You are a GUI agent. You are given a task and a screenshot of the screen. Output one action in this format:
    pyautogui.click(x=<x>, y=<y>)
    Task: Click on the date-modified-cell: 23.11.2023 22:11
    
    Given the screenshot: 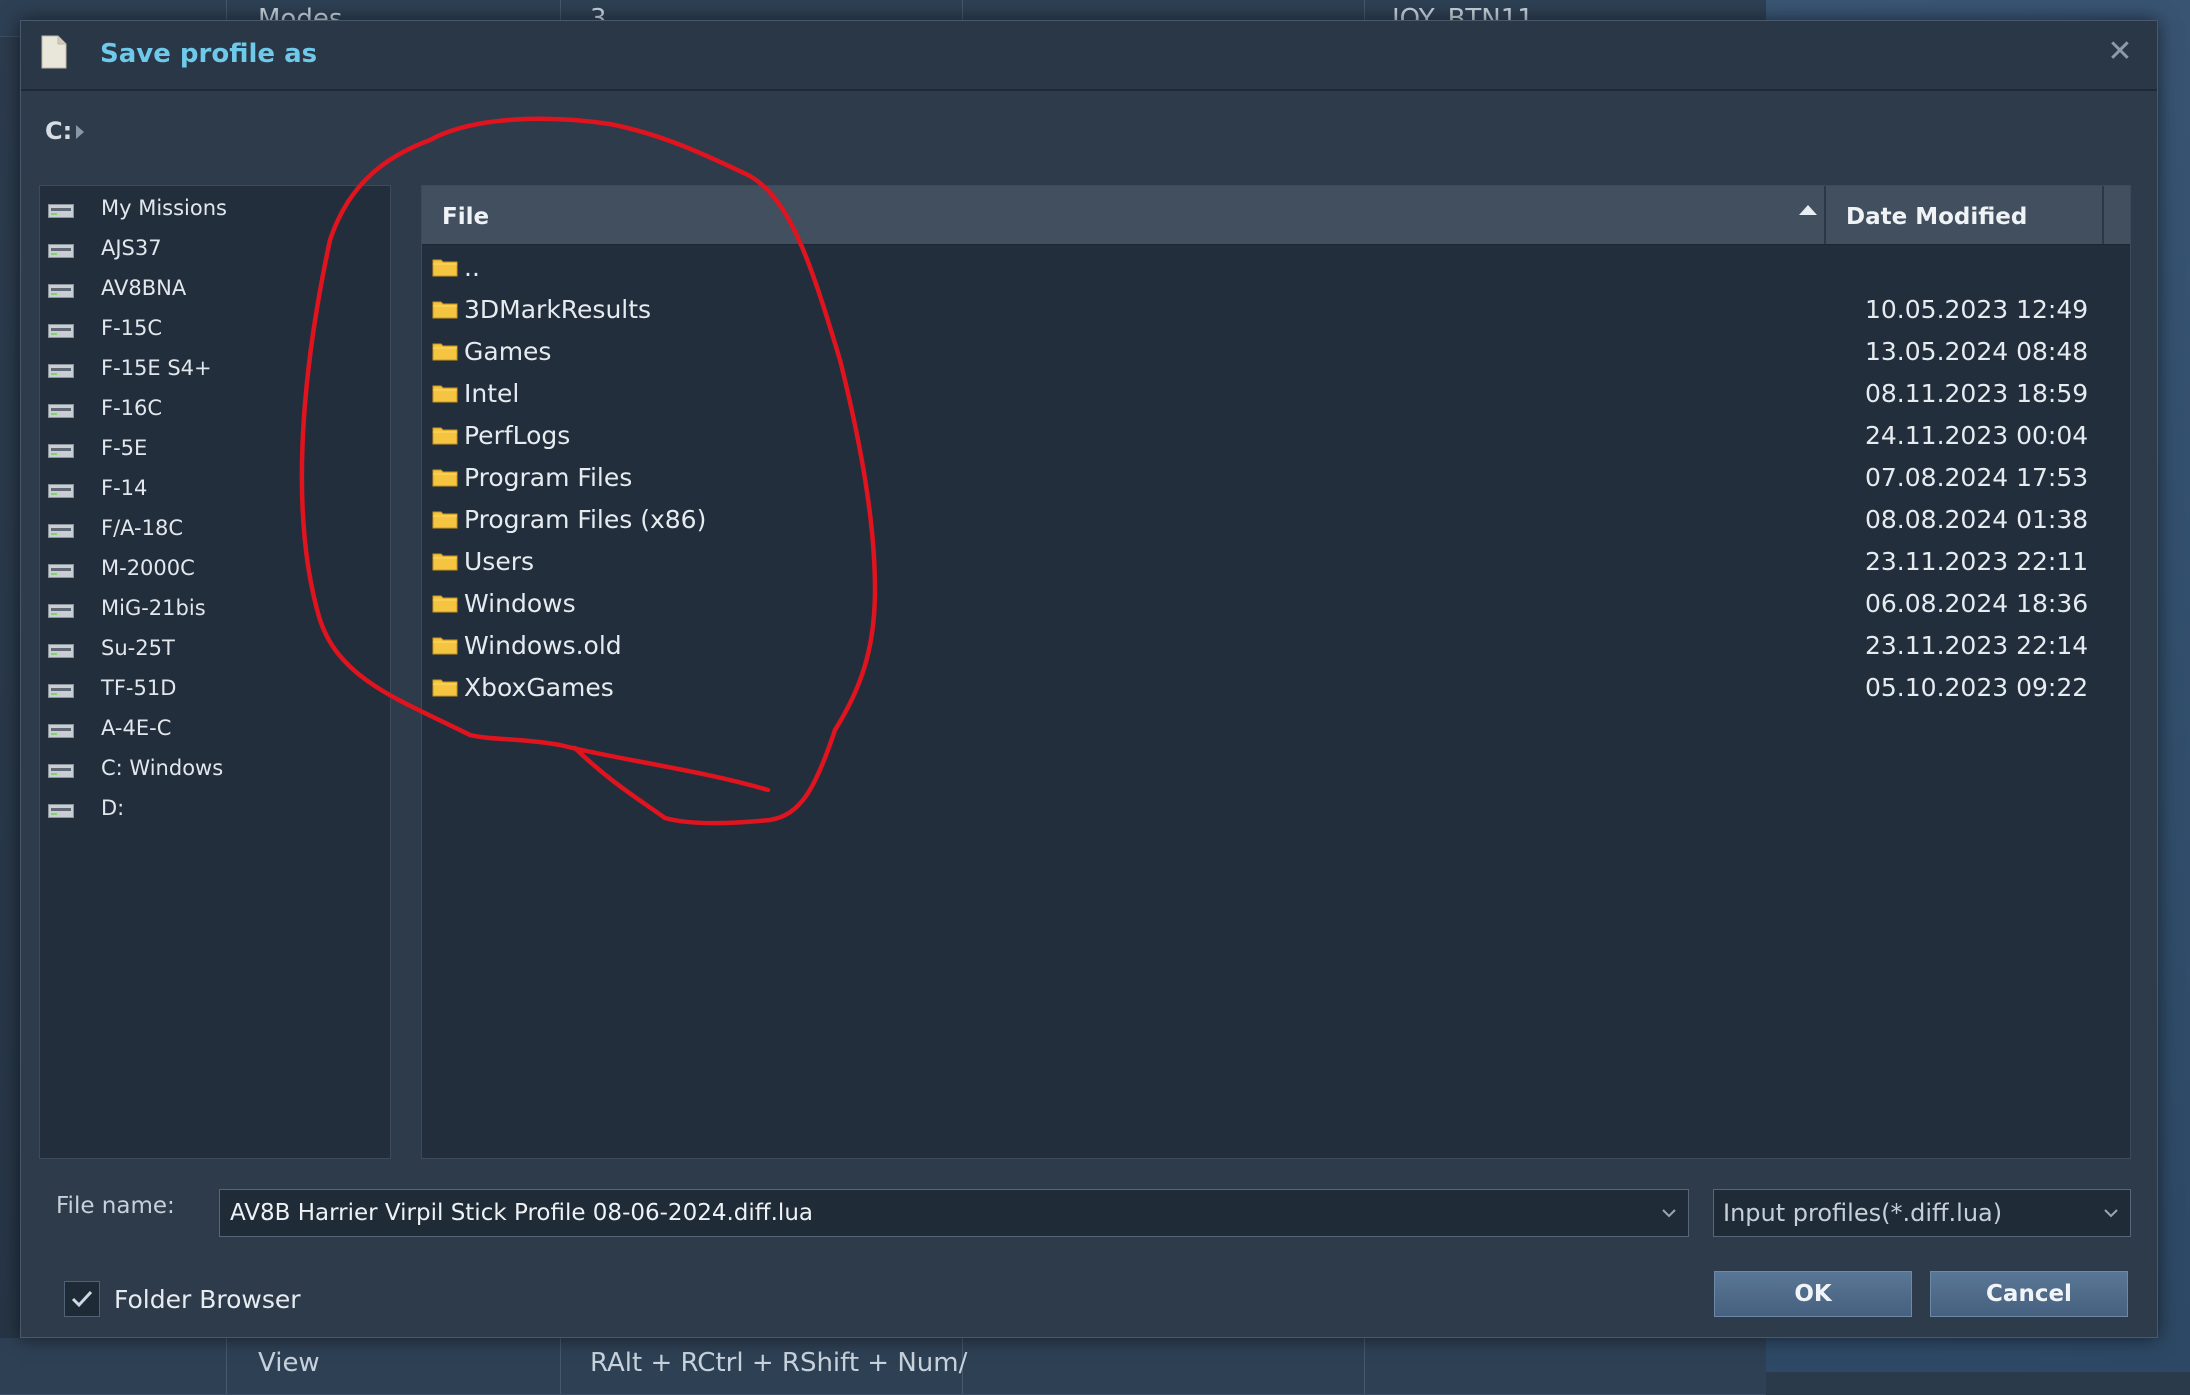 What is the action you would take?
    pyautogui.click(x=1977, y=561)
    